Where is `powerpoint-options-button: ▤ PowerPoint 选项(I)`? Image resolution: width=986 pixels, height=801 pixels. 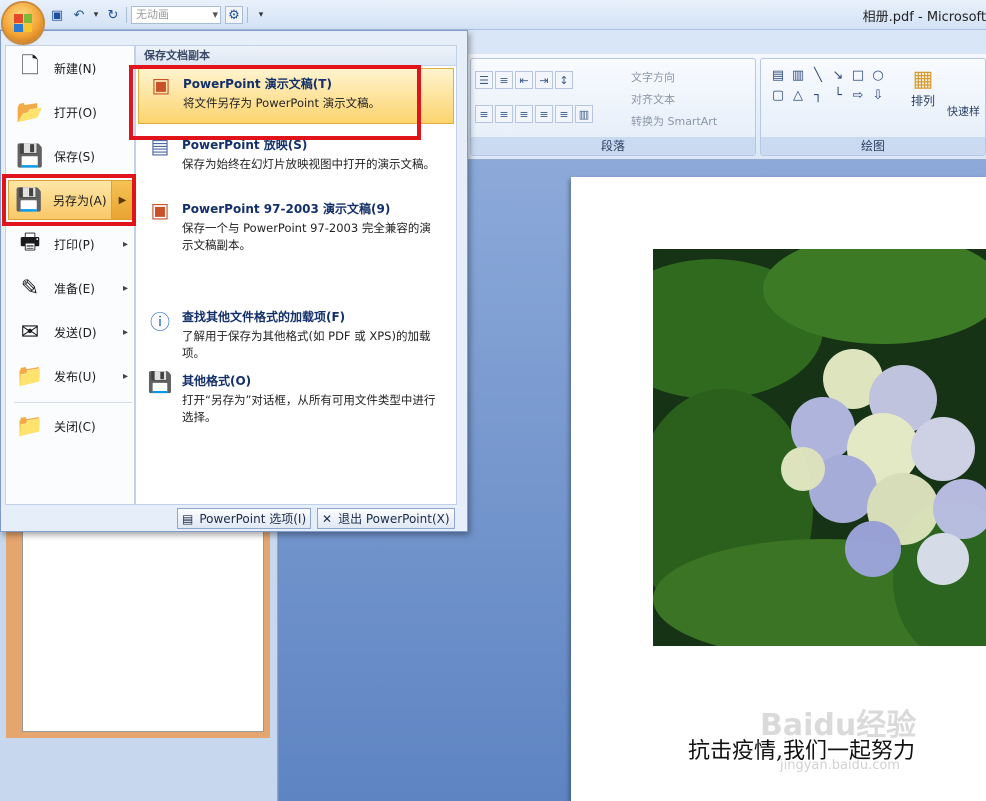 powerpoint-options-button: ▤ PowerPoint 选项(I) is located at coordinates (244, 518).